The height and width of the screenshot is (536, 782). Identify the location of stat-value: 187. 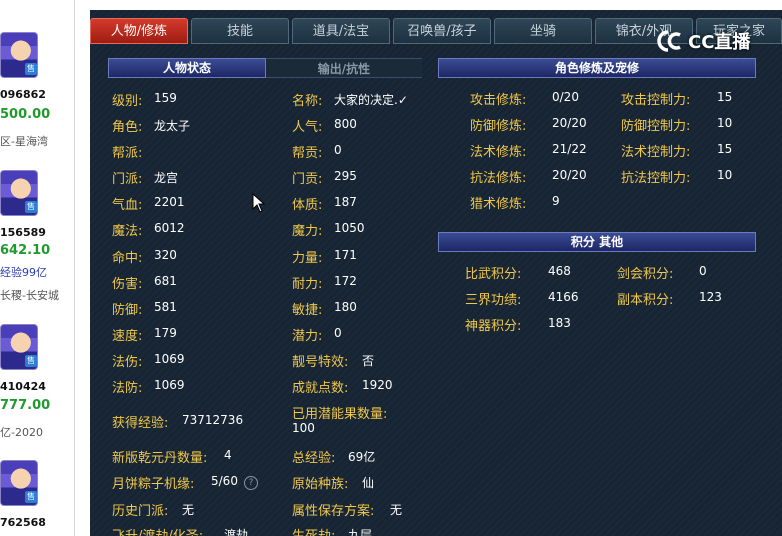
(345, 202).